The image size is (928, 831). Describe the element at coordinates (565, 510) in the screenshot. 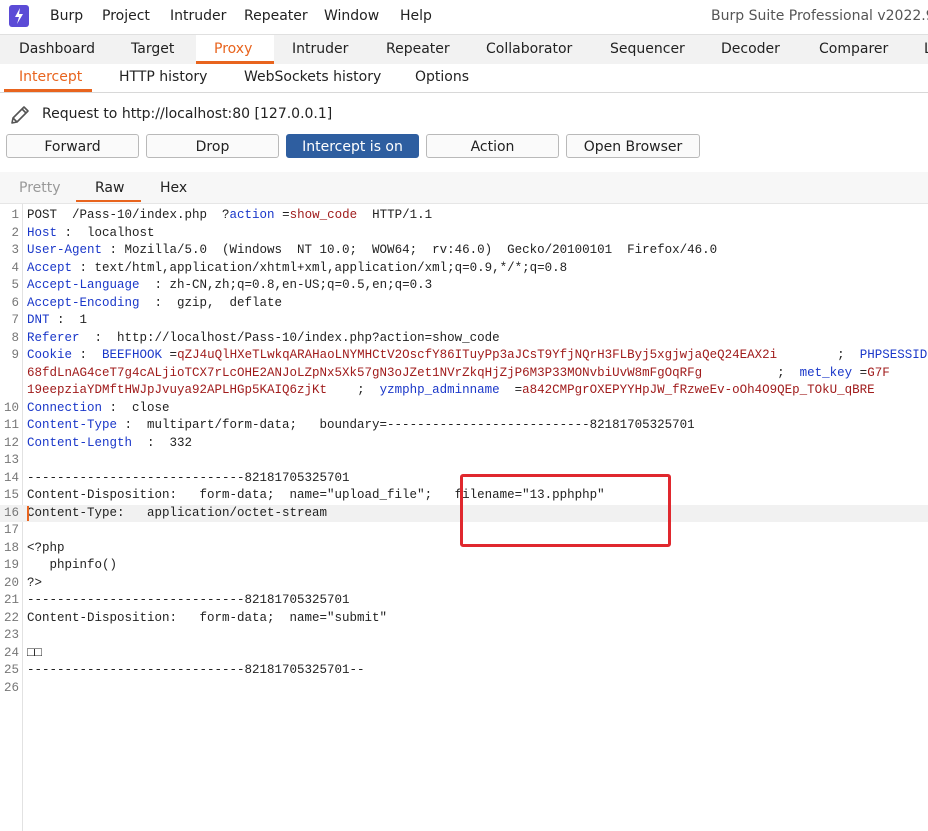

I see `filename-highlight-box` at that location.